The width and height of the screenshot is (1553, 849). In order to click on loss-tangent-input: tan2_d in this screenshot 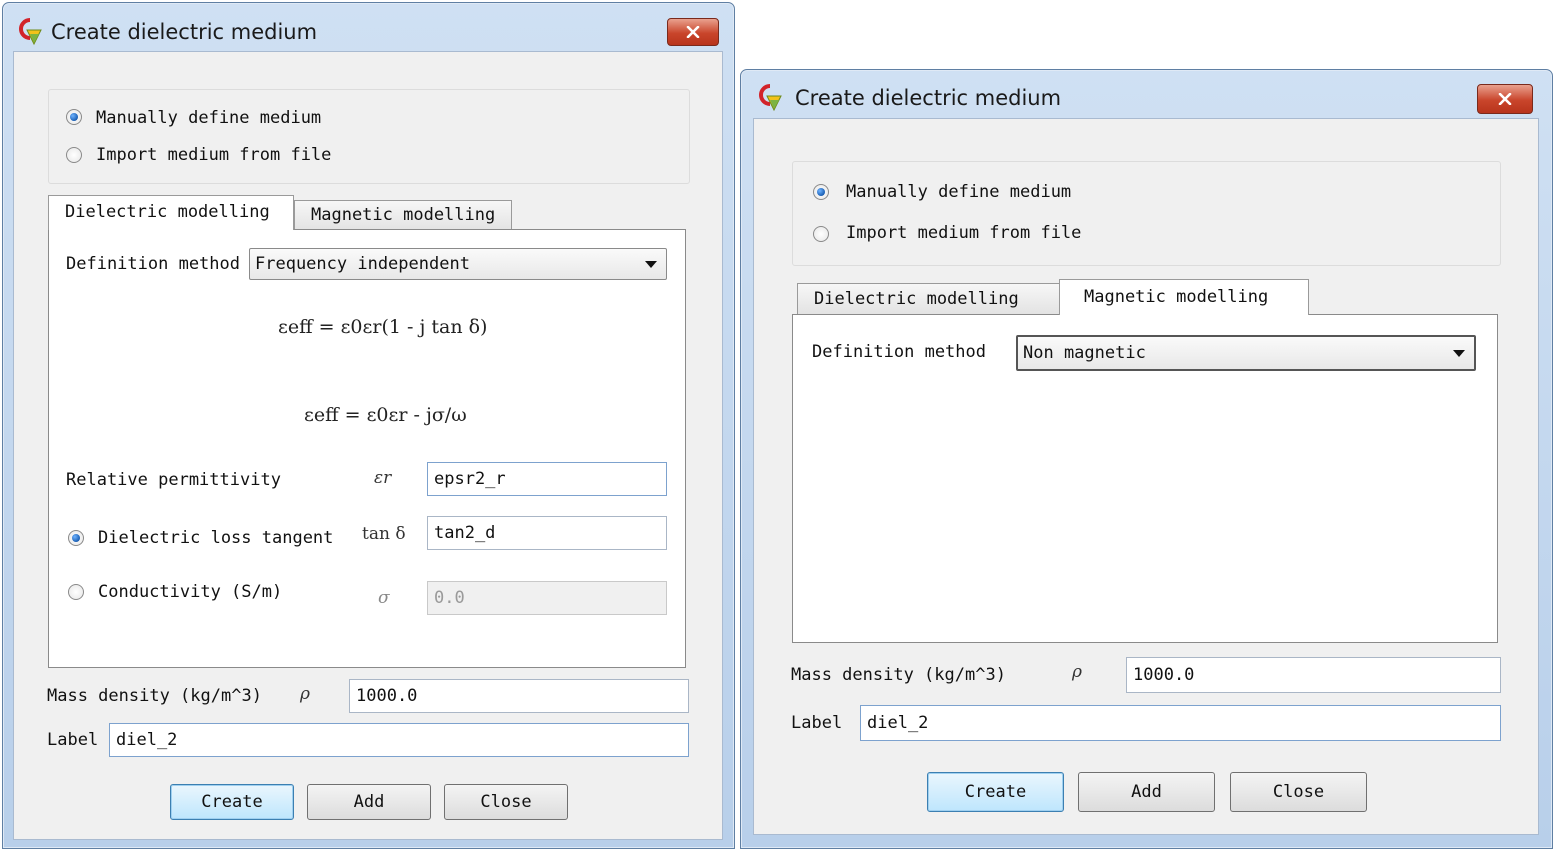, I will do `click(547, 533)`.